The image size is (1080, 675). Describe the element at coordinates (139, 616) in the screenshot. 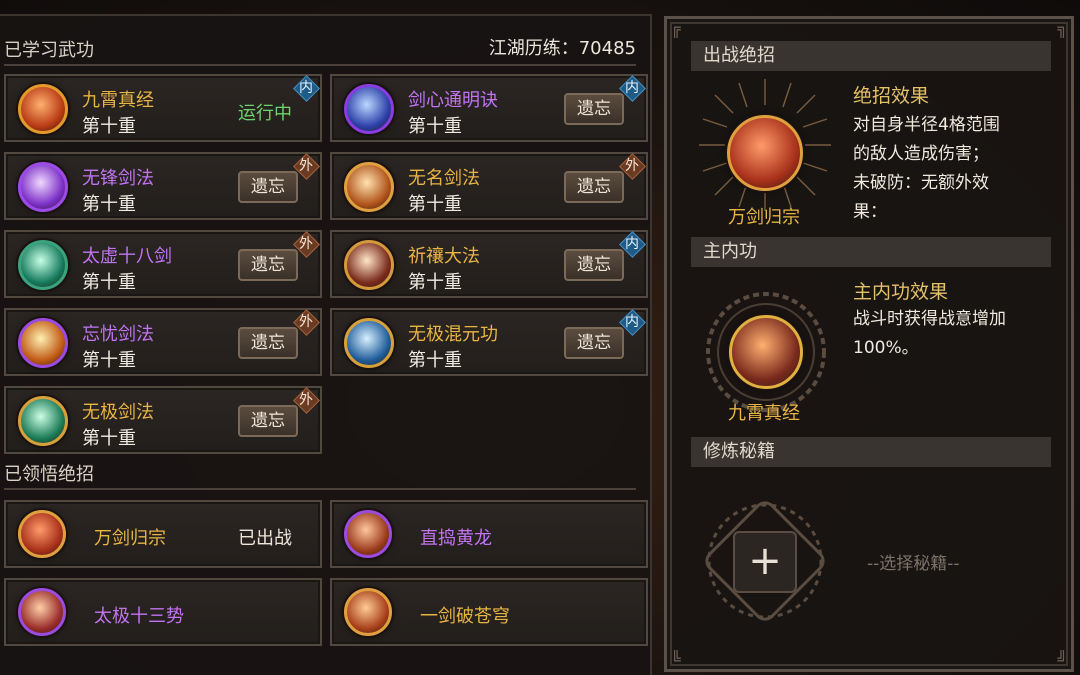

I see `ultimate-name: 太极十三势` at that location.